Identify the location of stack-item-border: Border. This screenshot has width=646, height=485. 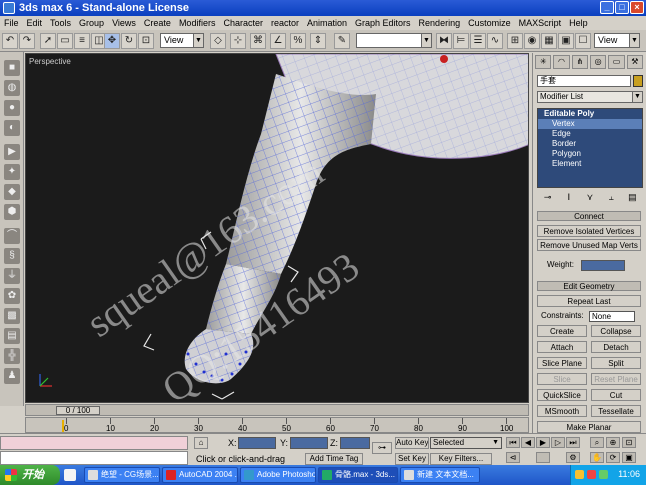
(590, 144).